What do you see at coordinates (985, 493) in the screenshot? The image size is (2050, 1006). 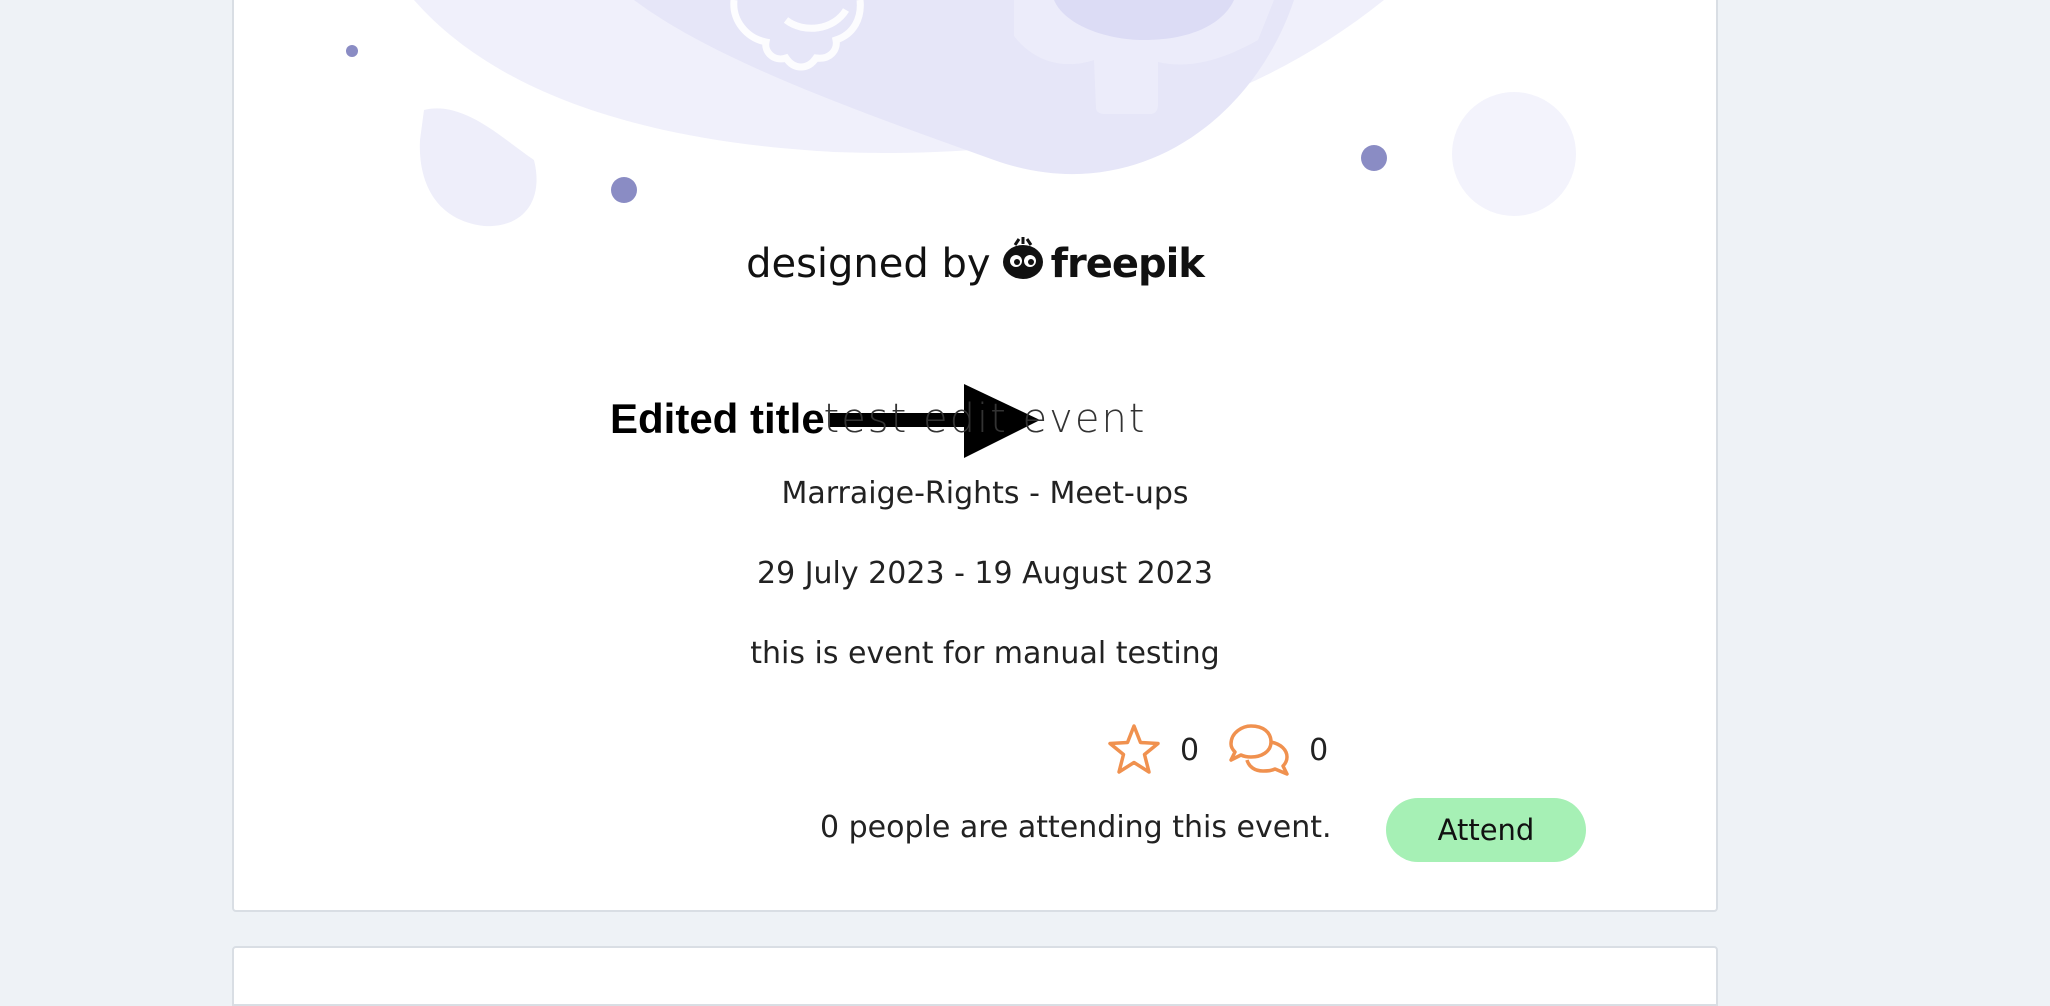 I see `event-category: Marraige-Rights - Meet-ups` at bounding box center [985, 493].